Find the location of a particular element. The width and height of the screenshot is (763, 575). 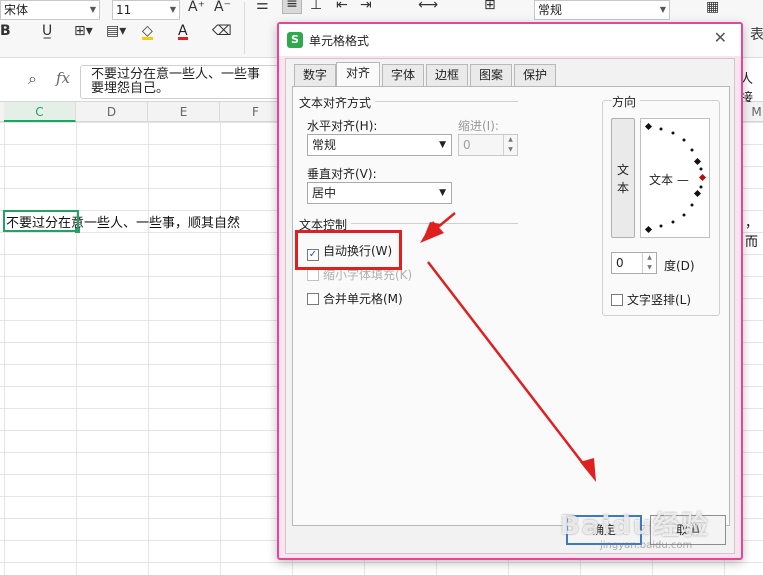

annotation-arrows is located at coordinates (508, 347).